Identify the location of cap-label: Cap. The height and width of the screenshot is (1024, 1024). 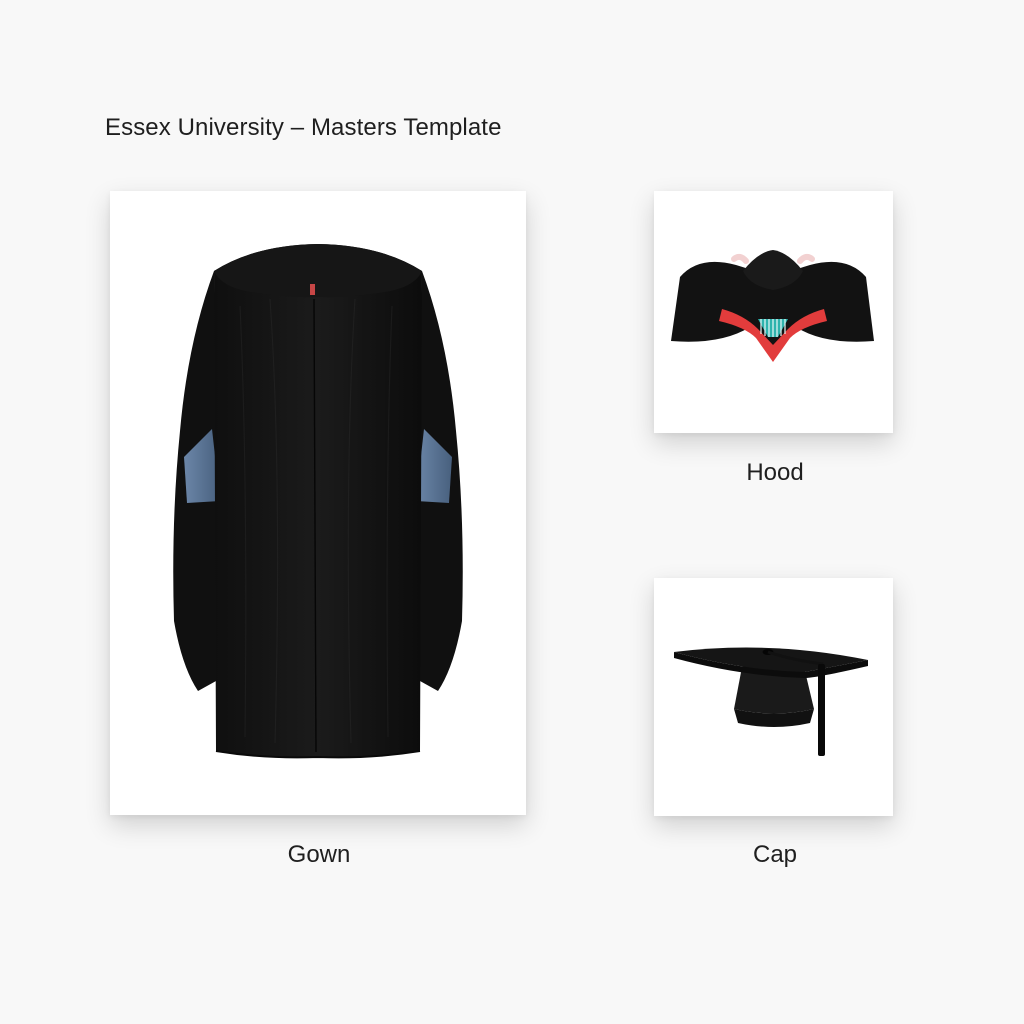
(775, 854).